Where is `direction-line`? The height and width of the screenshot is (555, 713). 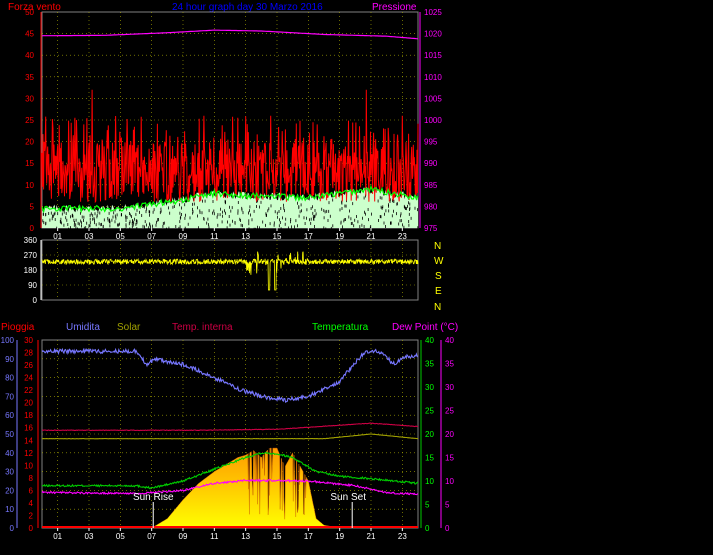
direction-line is located at coordinates (230, 271).